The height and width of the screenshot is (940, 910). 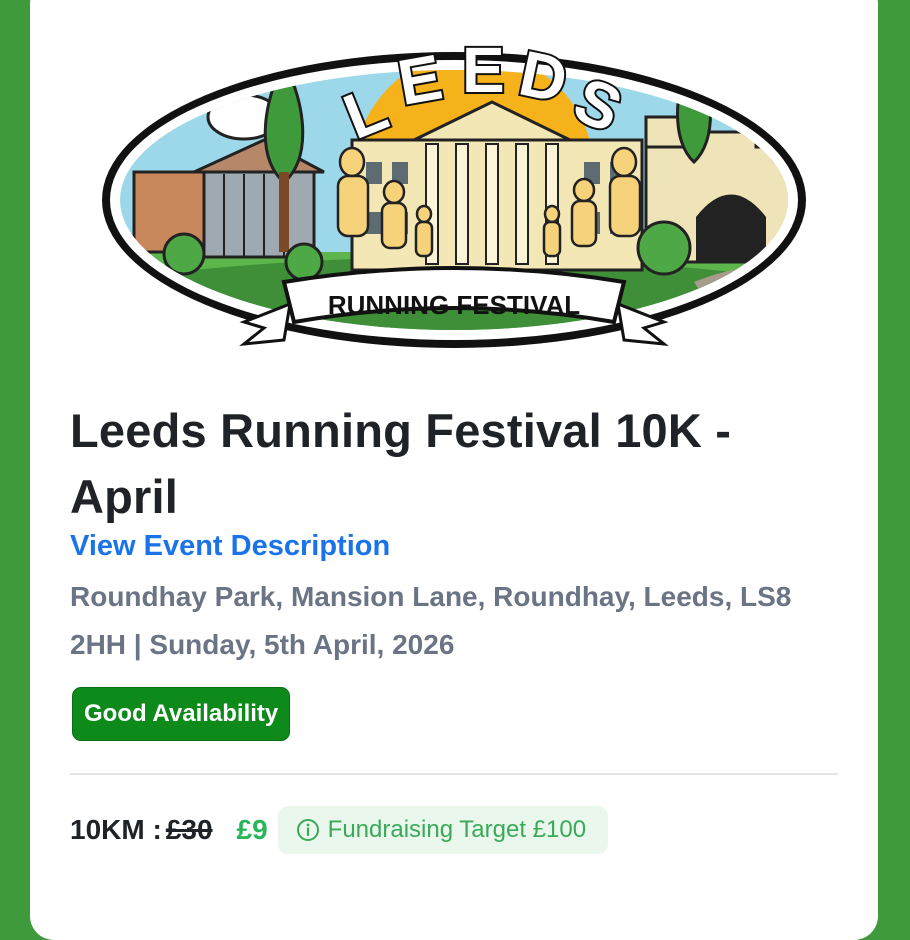 What do you see at coordinates (116, 829) in the screenshot?
I see `distance-label: 10KM :` at bounding box center [116, 829].